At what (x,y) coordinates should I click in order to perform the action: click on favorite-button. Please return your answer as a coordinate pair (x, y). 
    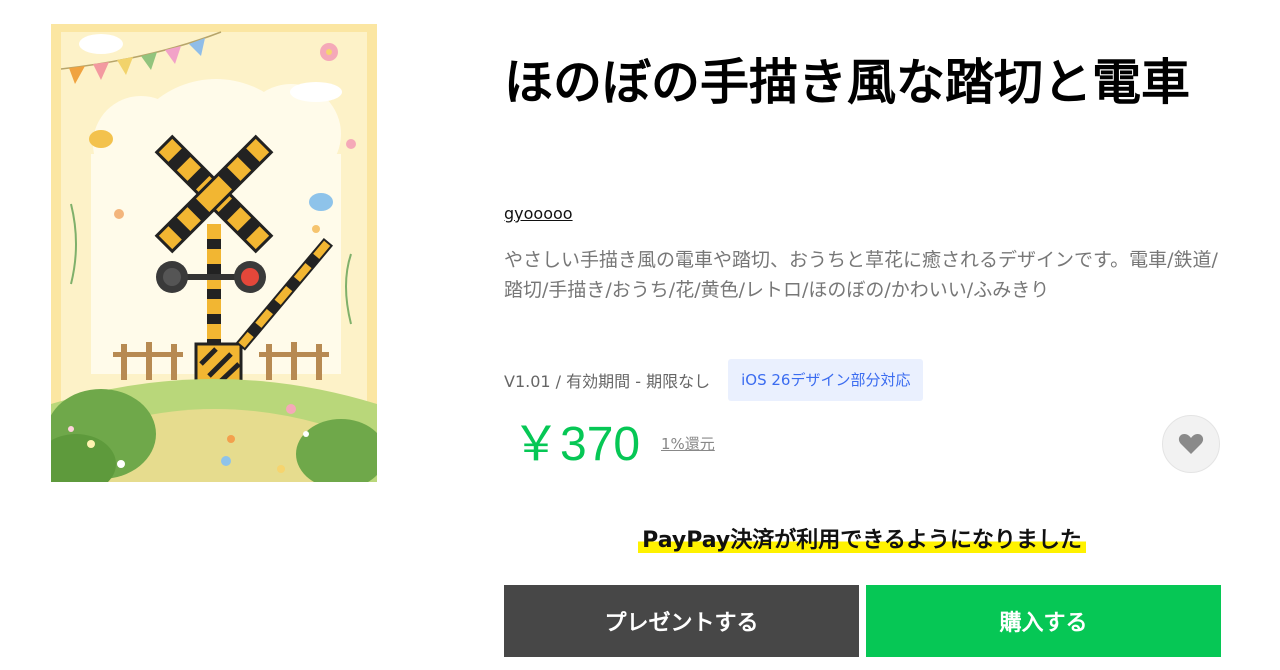
    Looking at the image, I should click on (1191, 444).